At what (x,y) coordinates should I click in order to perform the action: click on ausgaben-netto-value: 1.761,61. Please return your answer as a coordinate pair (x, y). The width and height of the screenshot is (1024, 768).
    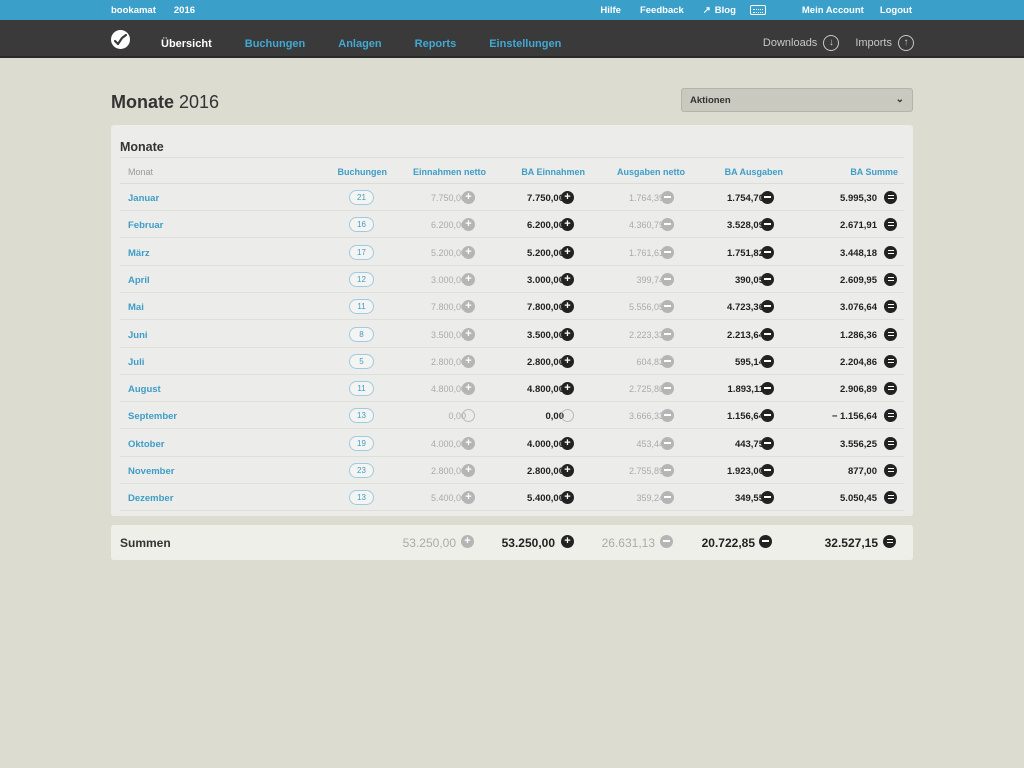
    Looking at the image, I should click on (646, 252).